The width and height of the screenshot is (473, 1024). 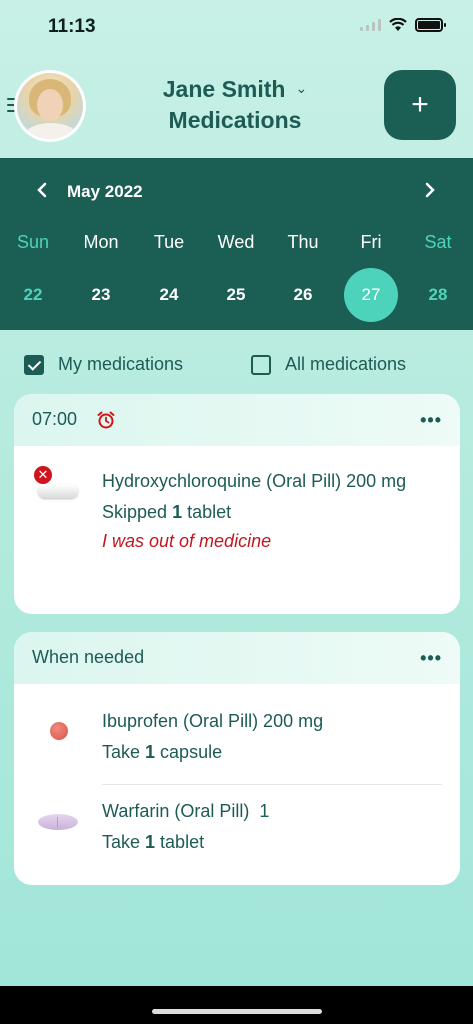 What do you see at coordinates (153, 842) in the screenshot?
I see `dose-instruction: Take 1 tablet` at bounding box center [153, 842].